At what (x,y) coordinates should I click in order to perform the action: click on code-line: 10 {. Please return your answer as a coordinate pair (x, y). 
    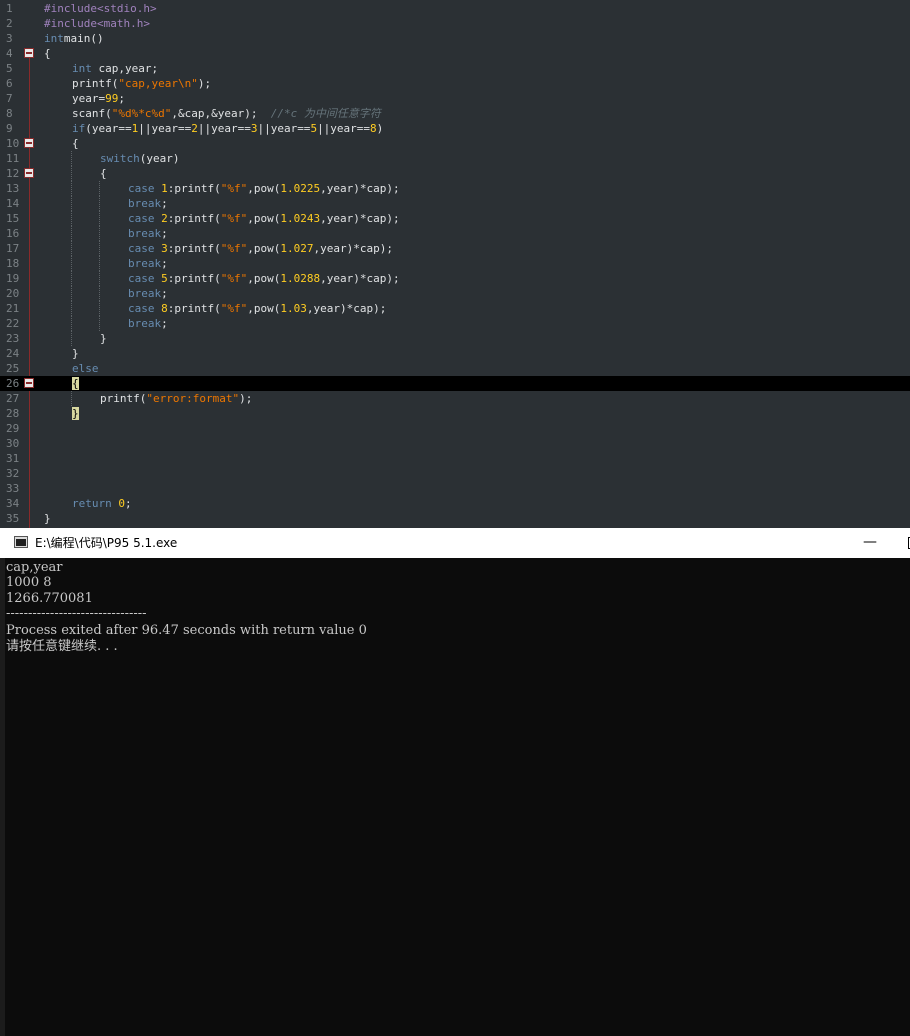
    Looking at the image, I should click on (455, 143).